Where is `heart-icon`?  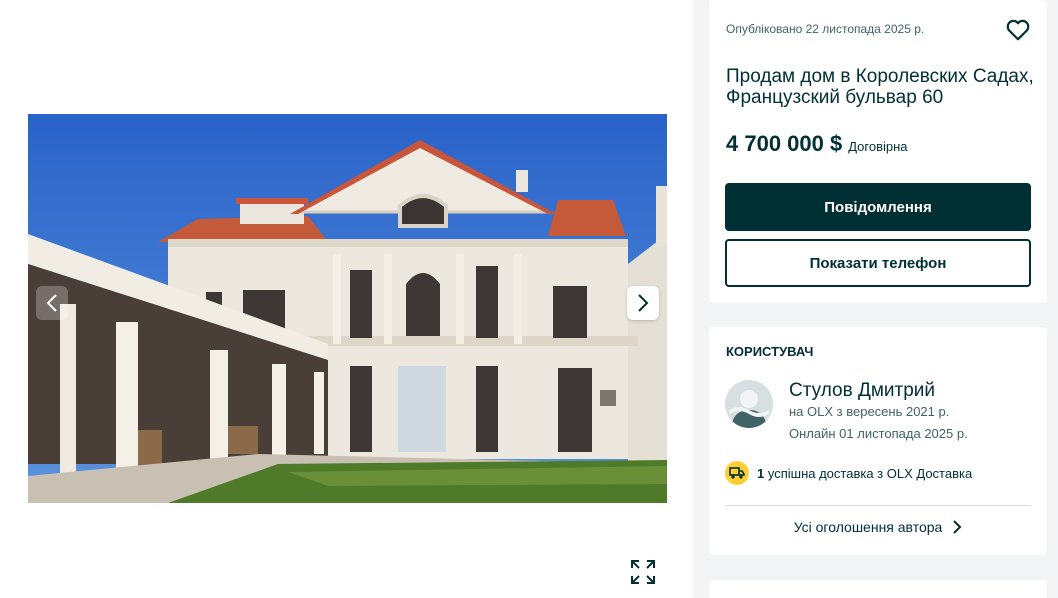 heart-icon is located at coordinates (1018, 30).